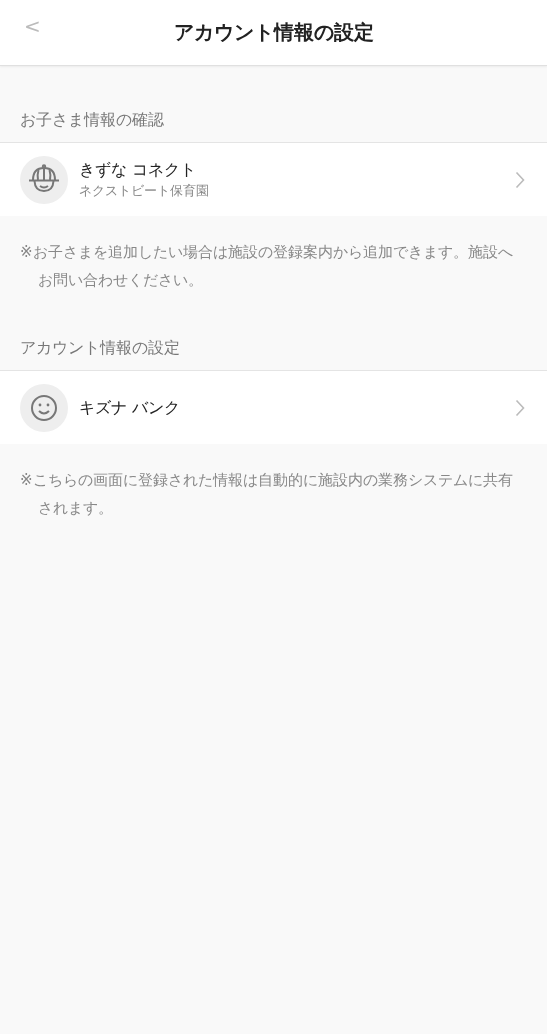  Describe the element at coordinates (100, 348) in the screenshot. I see `section-title: アカウント情報の設定` at that location.